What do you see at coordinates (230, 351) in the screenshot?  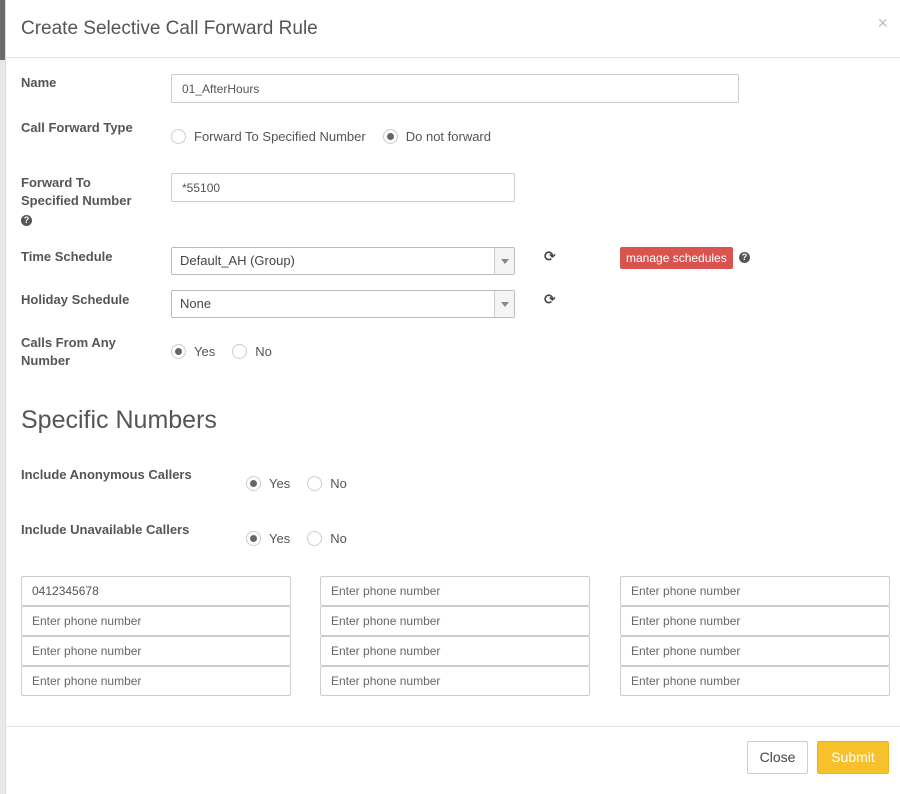 I see `calls-from-any-radio-group: Yes No` at bounding box center [230, 351].